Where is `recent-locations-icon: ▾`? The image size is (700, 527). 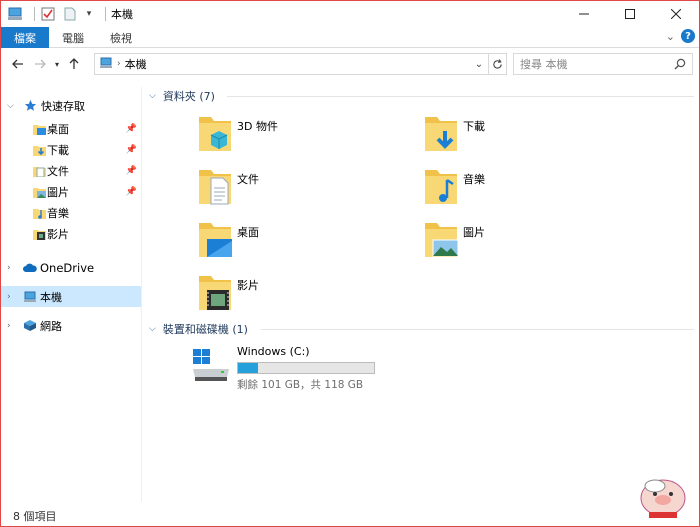 recent-locations-icon: ▾ is located at coordinates (57, 64).